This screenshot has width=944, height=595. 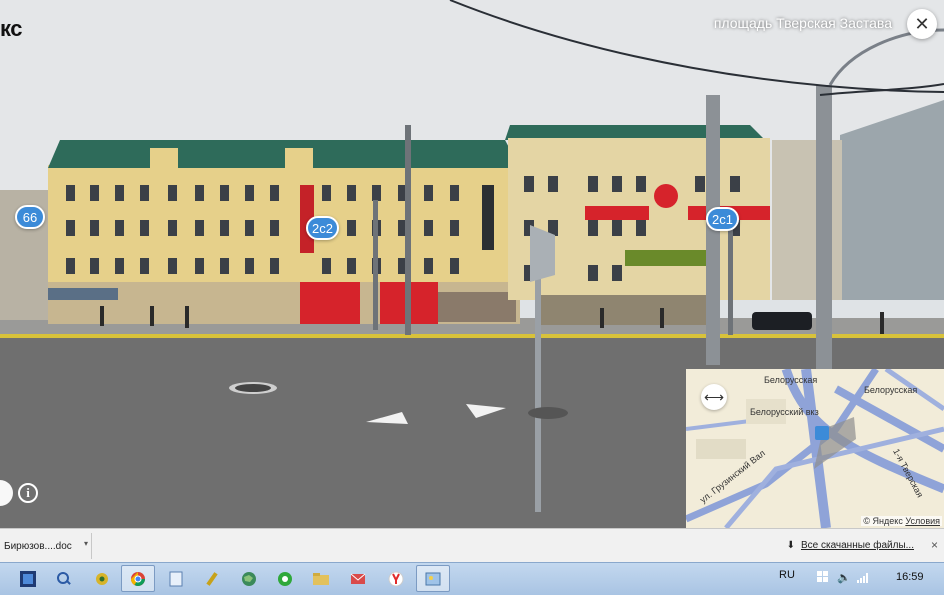 I want to click on windows-taskbar: RU 🔈 16:59, so click(x=472, y=578).